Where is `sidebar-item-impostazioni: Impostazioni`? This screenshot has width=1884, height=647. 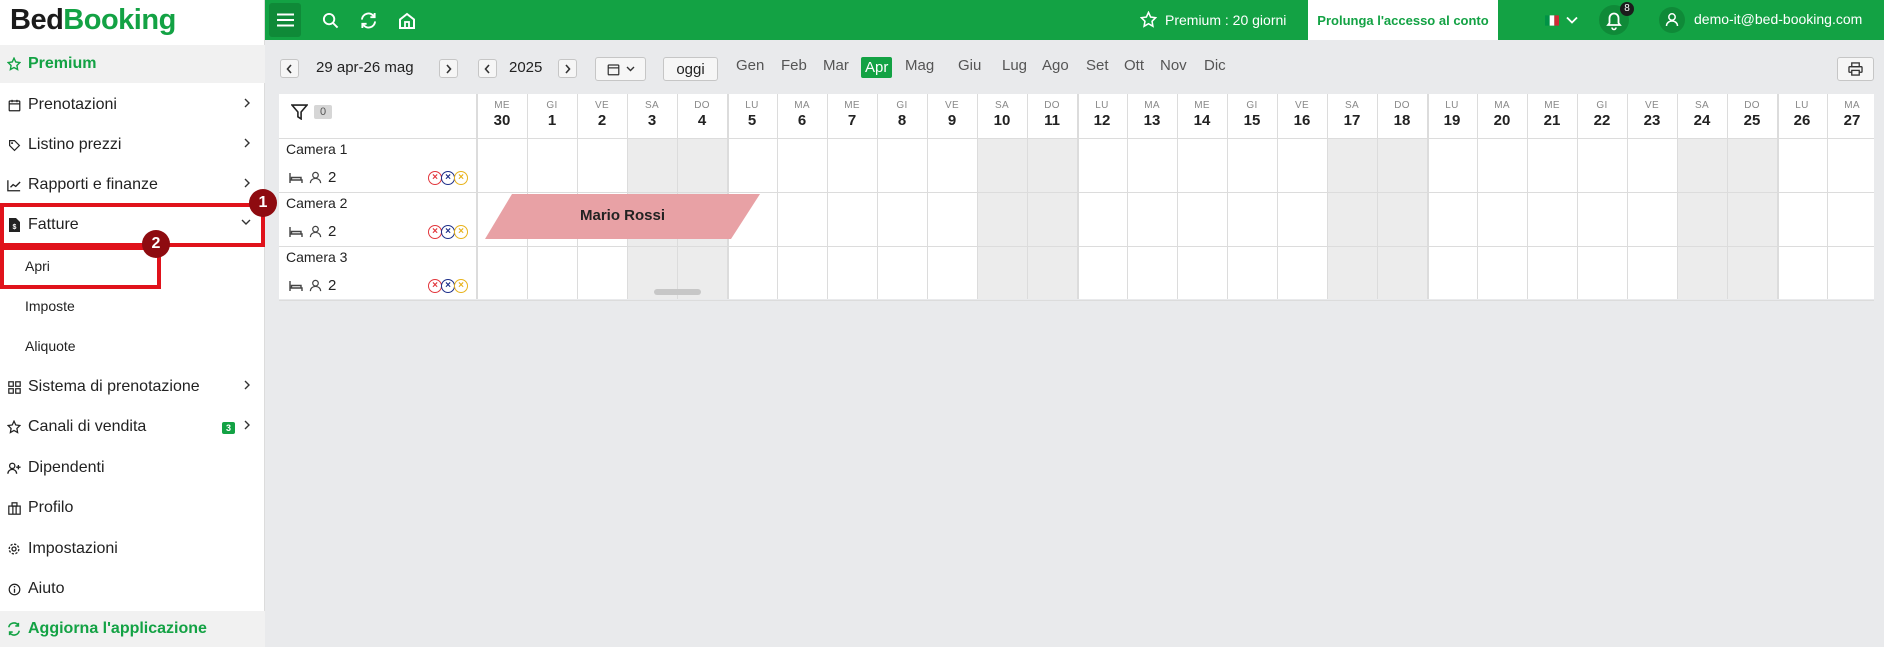
sidebar-item-impostazioni: Impostazioni is located at coordinates (132, 549).